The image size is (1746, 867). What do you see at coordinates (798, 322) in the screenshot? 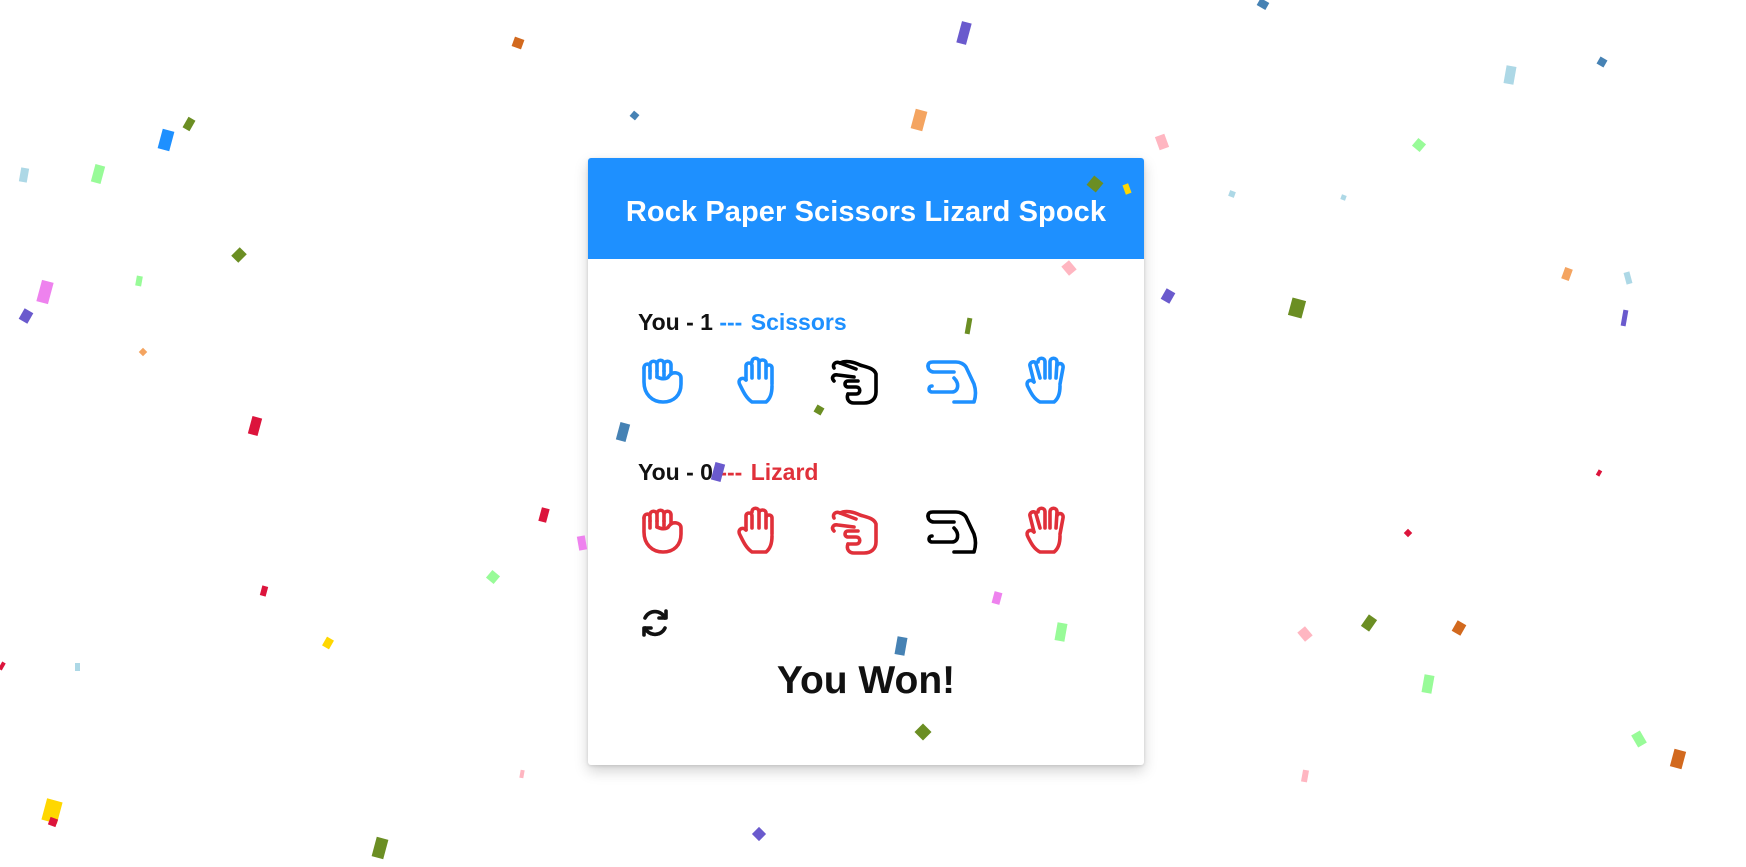
I see `player-choice-label: Scissors` at bounding box center [798, 322].